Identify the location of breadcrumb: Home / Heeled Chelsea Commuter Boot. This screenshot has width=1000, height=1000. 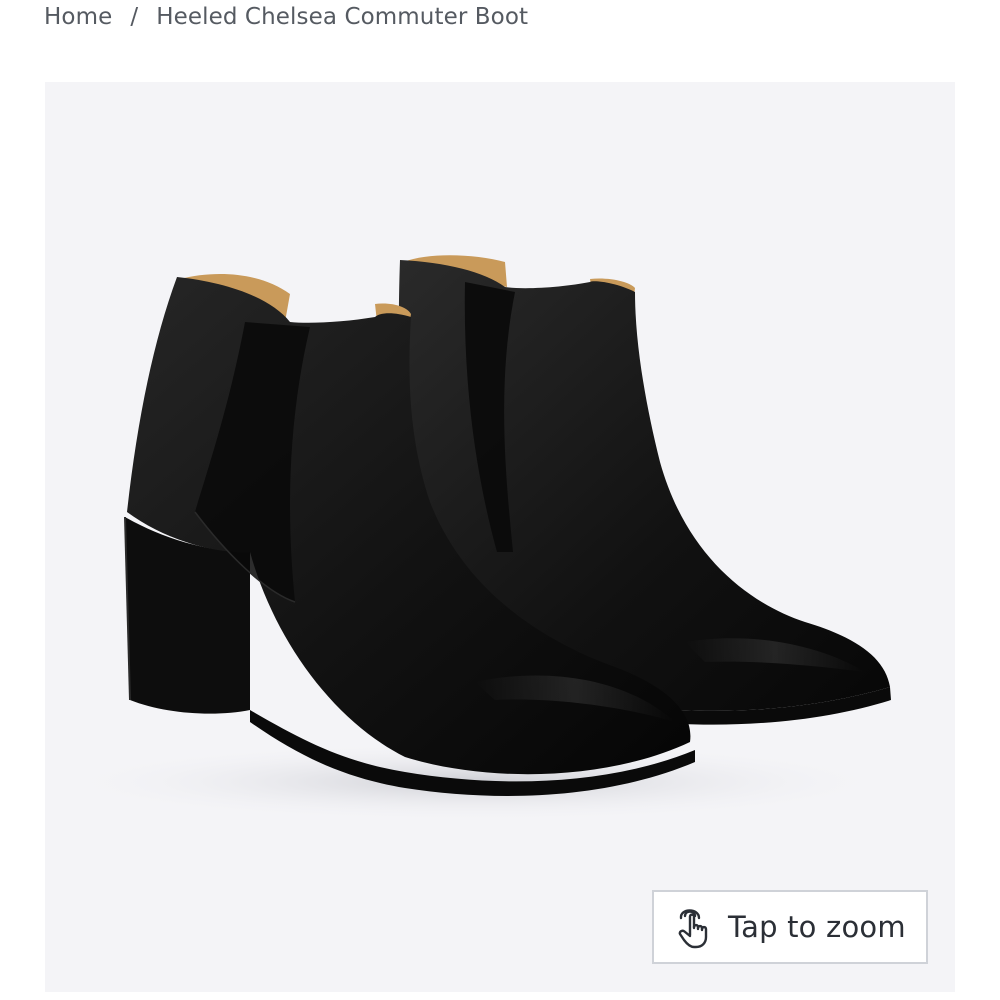
(286, 17).